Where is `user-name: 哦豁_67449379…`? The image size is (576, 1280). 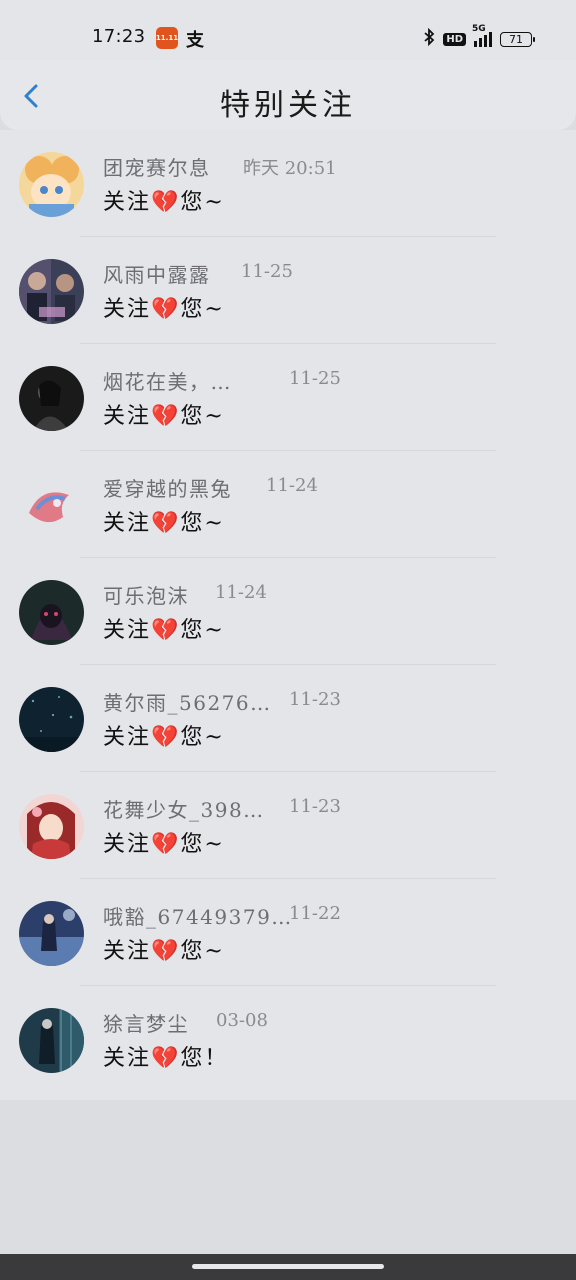
user-name: 哦豁_67449379… is located at coordinates (198, 917).